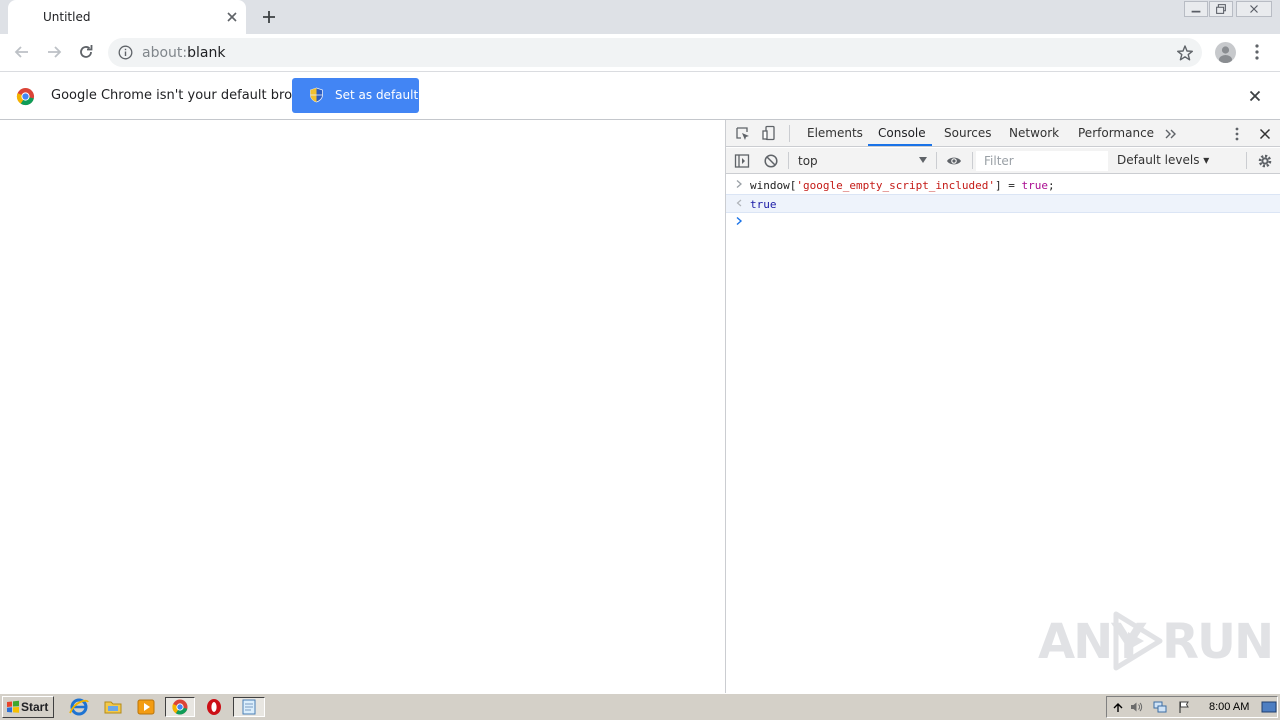 The image size is (1280, 720). Describe the element at coordinates (1160, 707) in the screenshot. I see `network-icon` at that location.